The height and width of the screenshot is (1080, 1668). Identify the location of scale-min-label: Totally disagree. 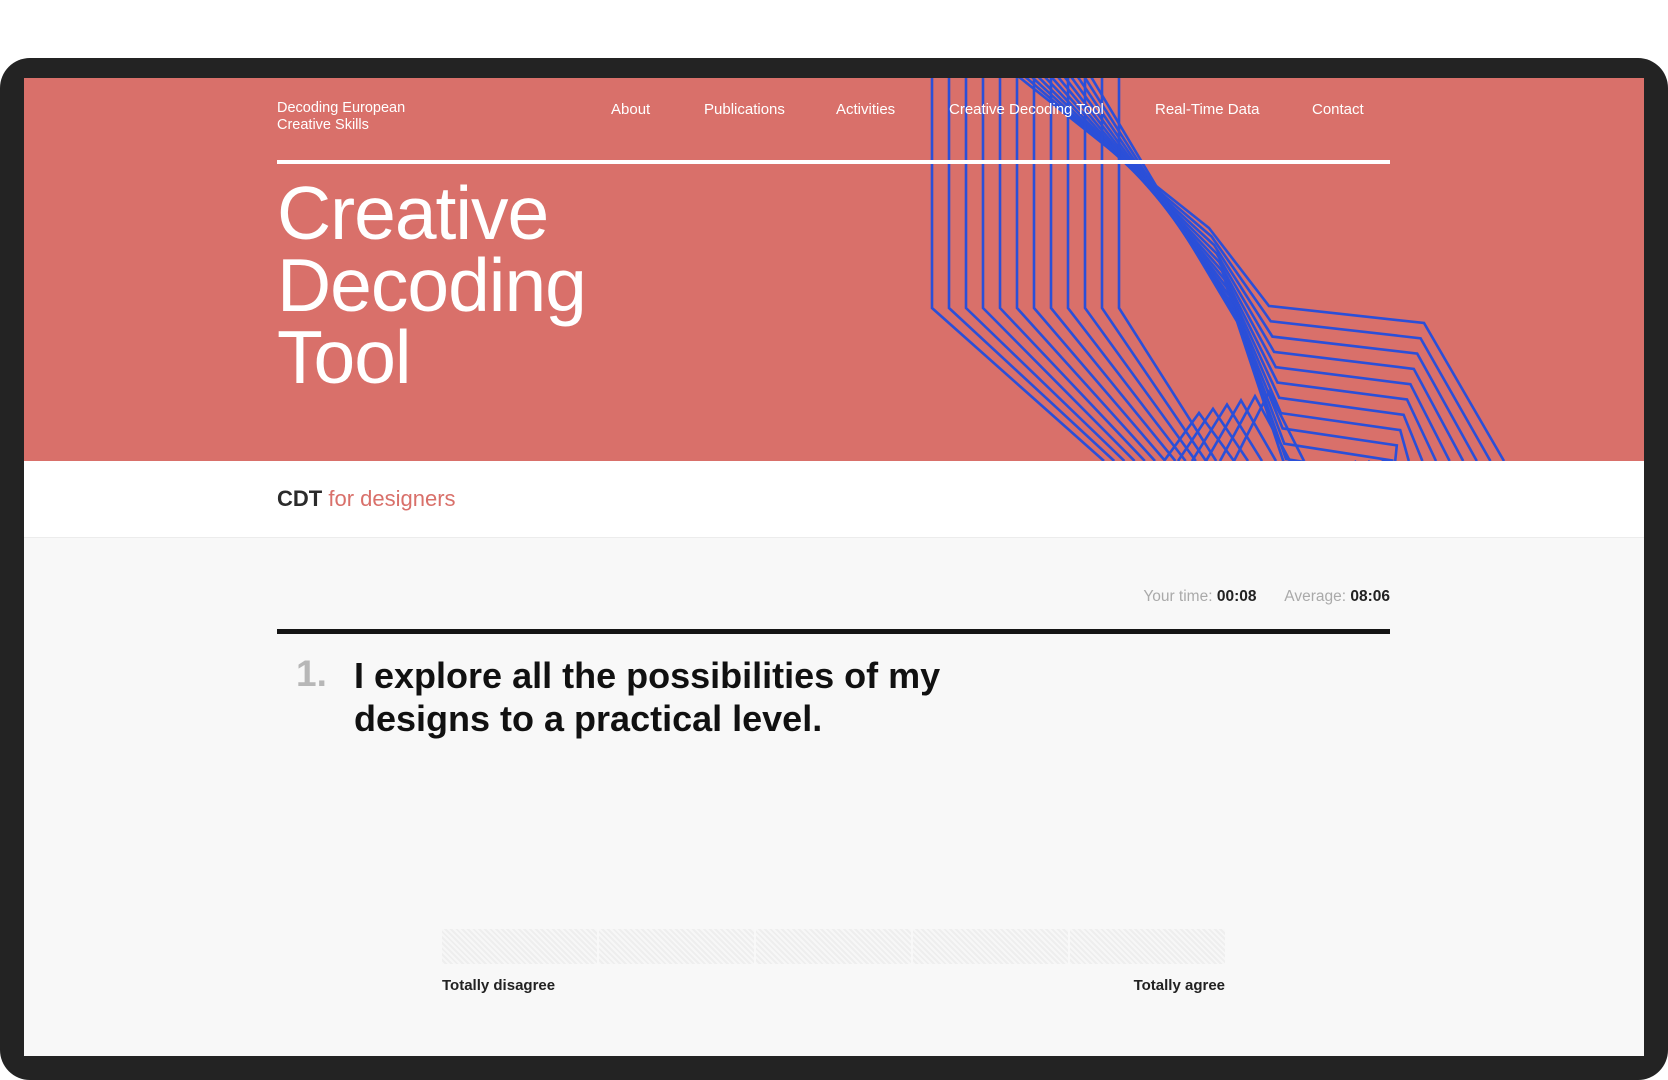
(499, 985).